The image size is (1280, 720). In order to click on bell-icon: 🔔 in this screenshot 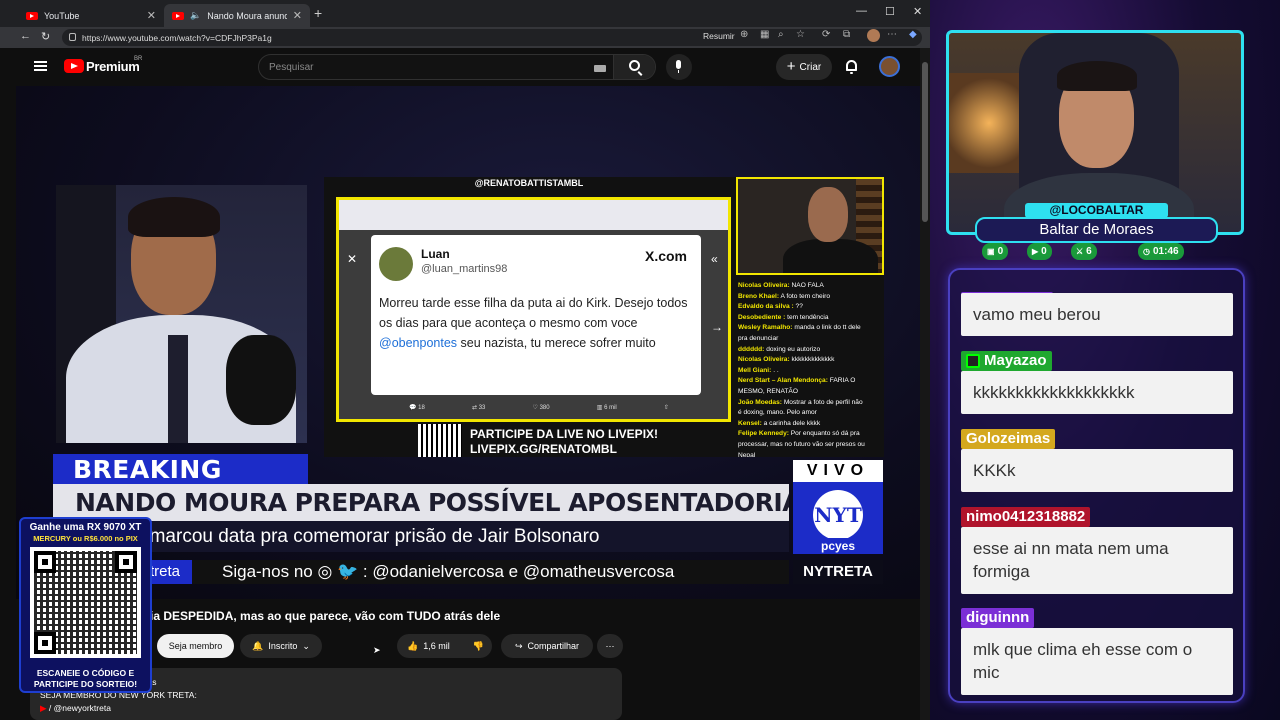, I will do `click(258, 645)`.